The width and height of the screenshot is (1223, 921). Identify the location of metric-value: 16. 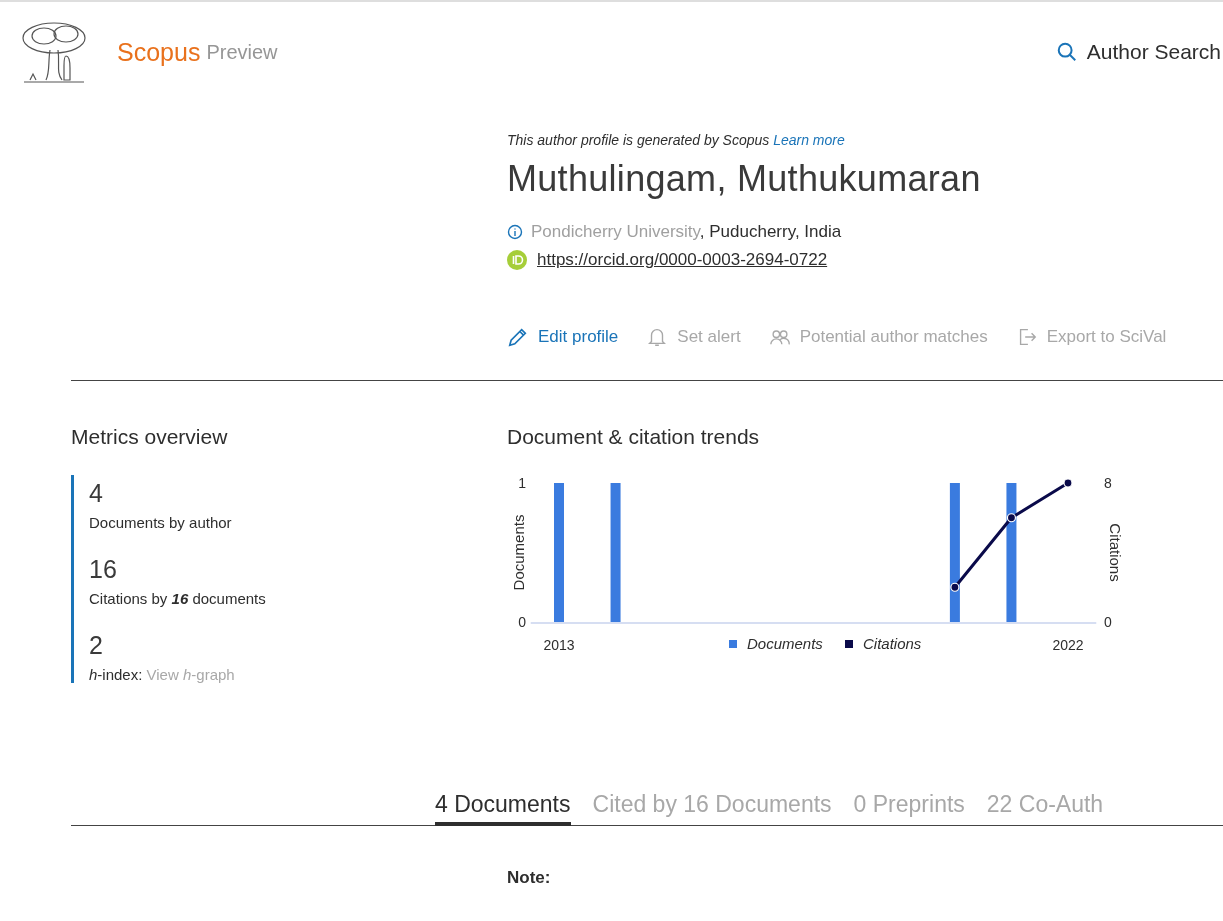
(103, 569).